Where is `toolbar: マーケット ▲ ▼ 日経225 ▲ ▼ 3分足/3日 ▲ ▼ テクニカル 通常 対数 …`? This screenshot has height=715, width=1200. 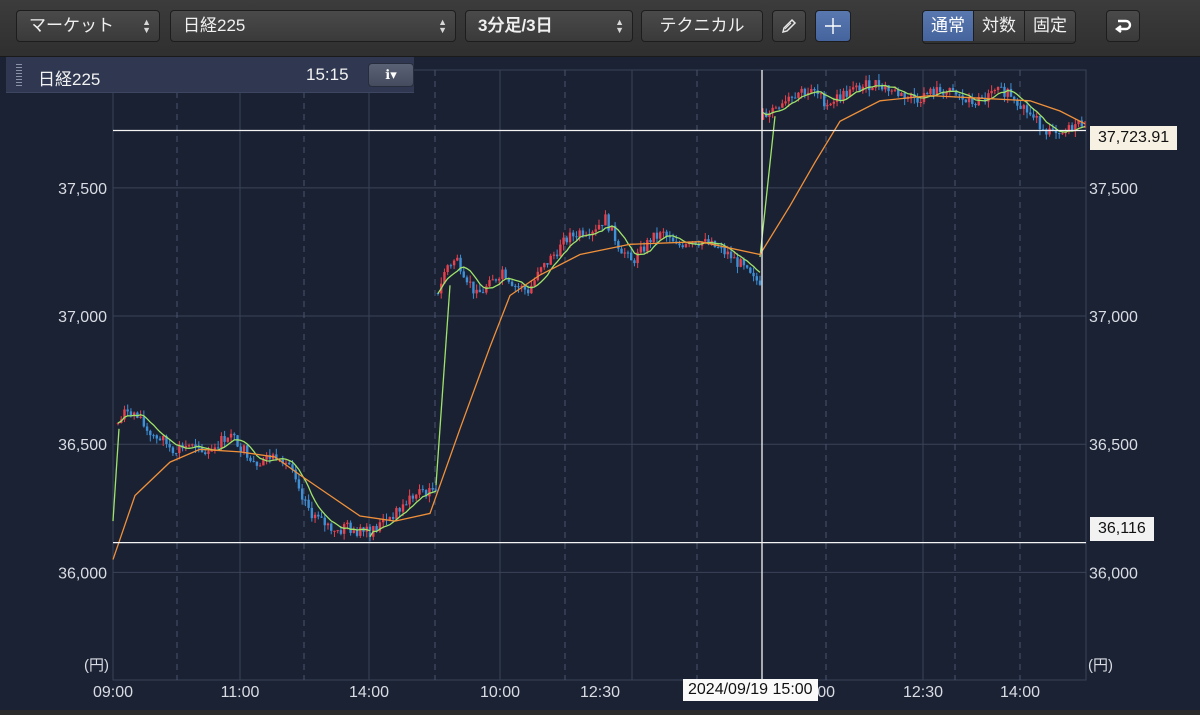 toolbar: マーケット ▲ ▼ 日経225 ▲ ▼ 3分足/3日 ▲ ▼ テクニカル 通常 対数 … is located at coordinates (600, 28).